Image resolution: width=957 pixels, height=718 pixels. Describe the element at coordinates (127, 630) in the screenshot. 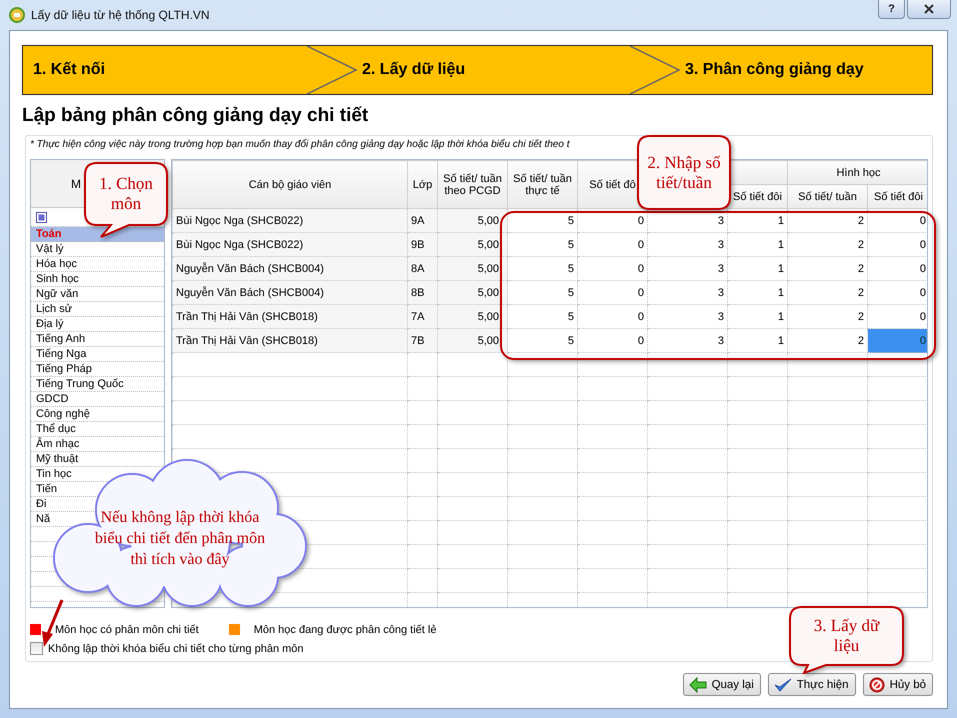

I see `legend-label: Môn học có phân môn chi tiết` at that location.